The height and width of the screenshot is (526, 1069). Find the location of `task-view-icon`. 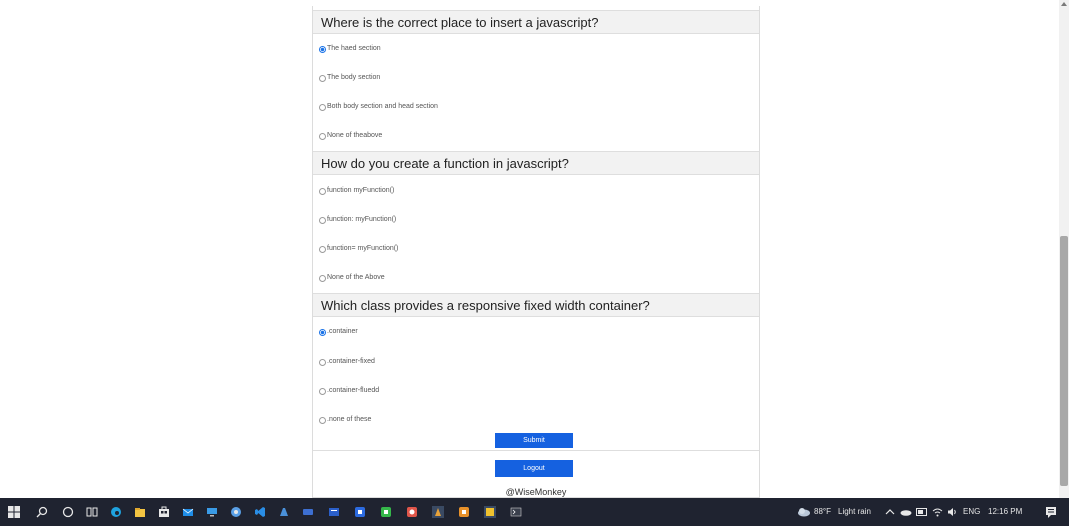

task-view-icon is located at coordinates (92, 512).